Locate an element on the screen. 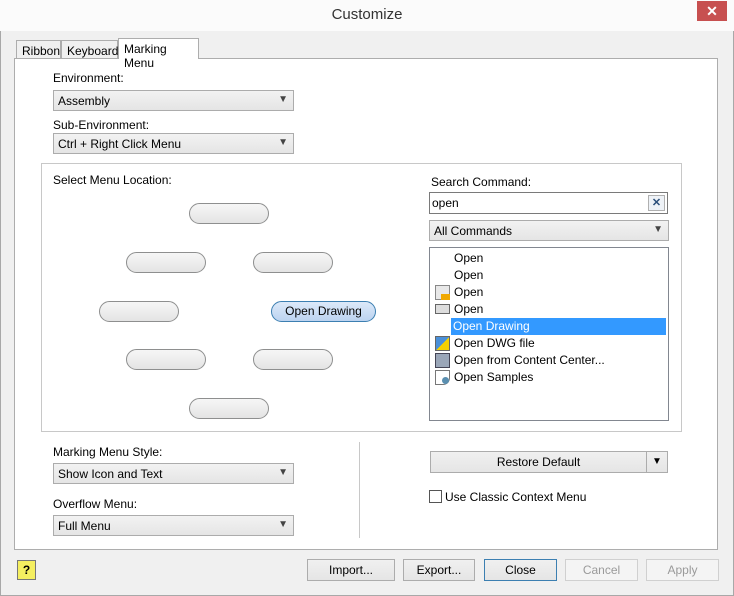  cancel-button: Cancel is located at coordinates (601, 570).